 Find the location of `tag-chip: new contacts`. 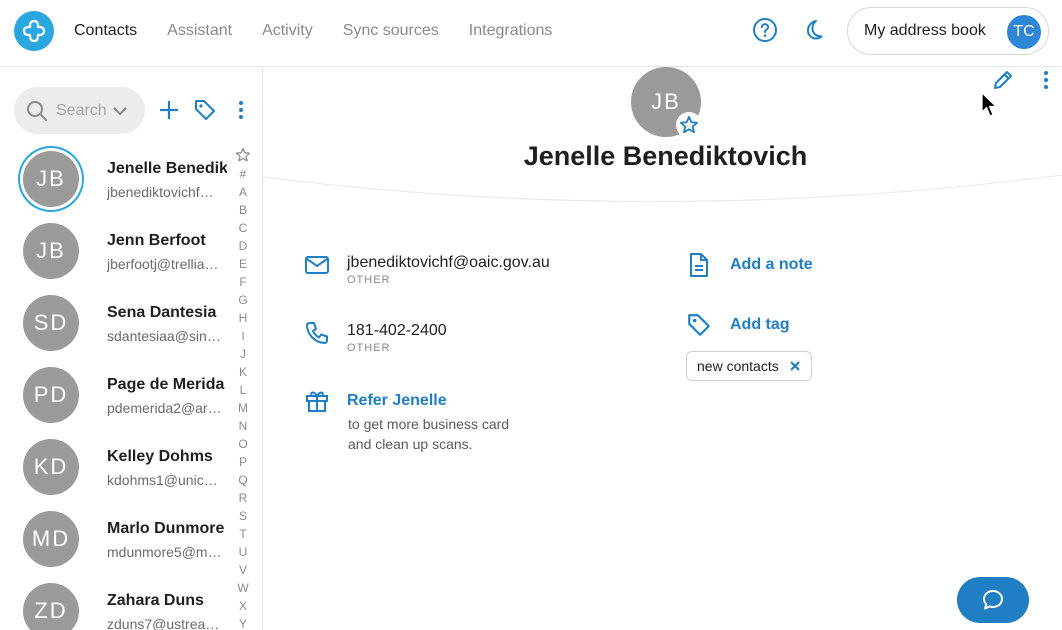

tag-chip: new contacts is located at coordinates (749, 366).